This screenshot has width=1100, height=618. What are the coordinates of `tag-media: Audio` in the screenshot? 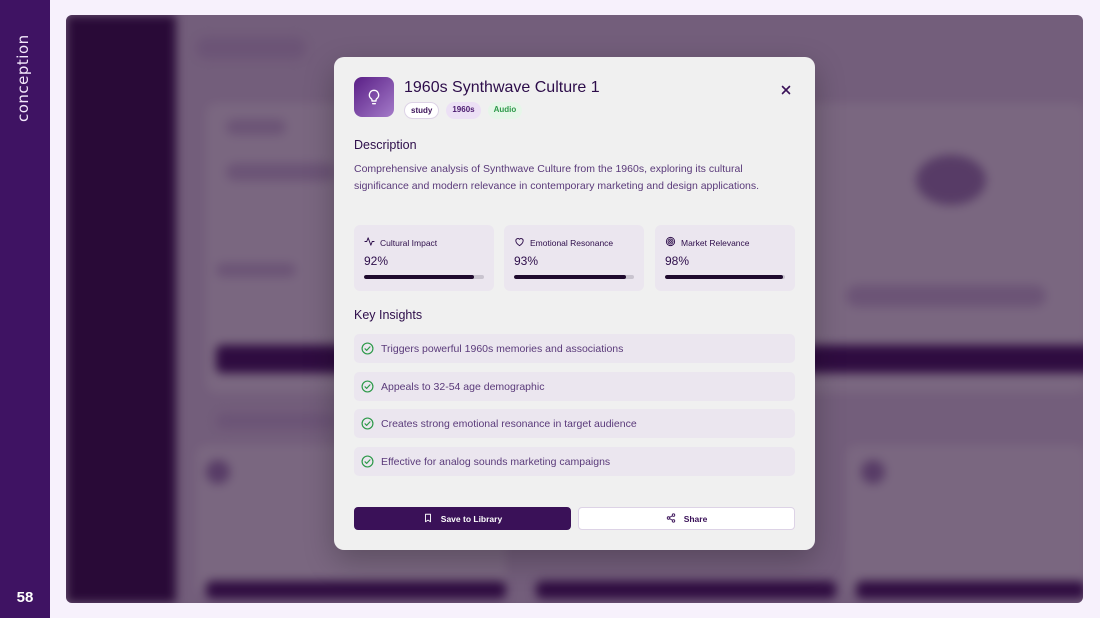 It's located at (505, 110).